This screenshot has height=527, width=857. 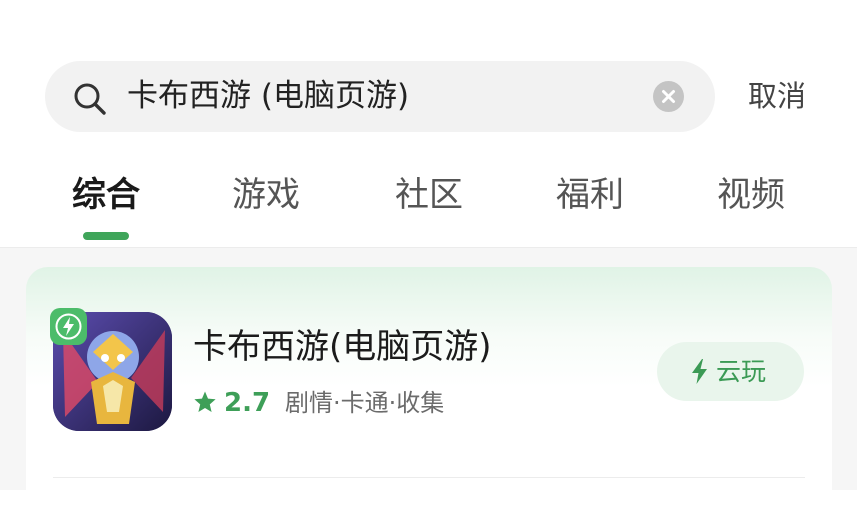 I want to click on cloud-play-label: 云玩, so click(x=741, y=371).